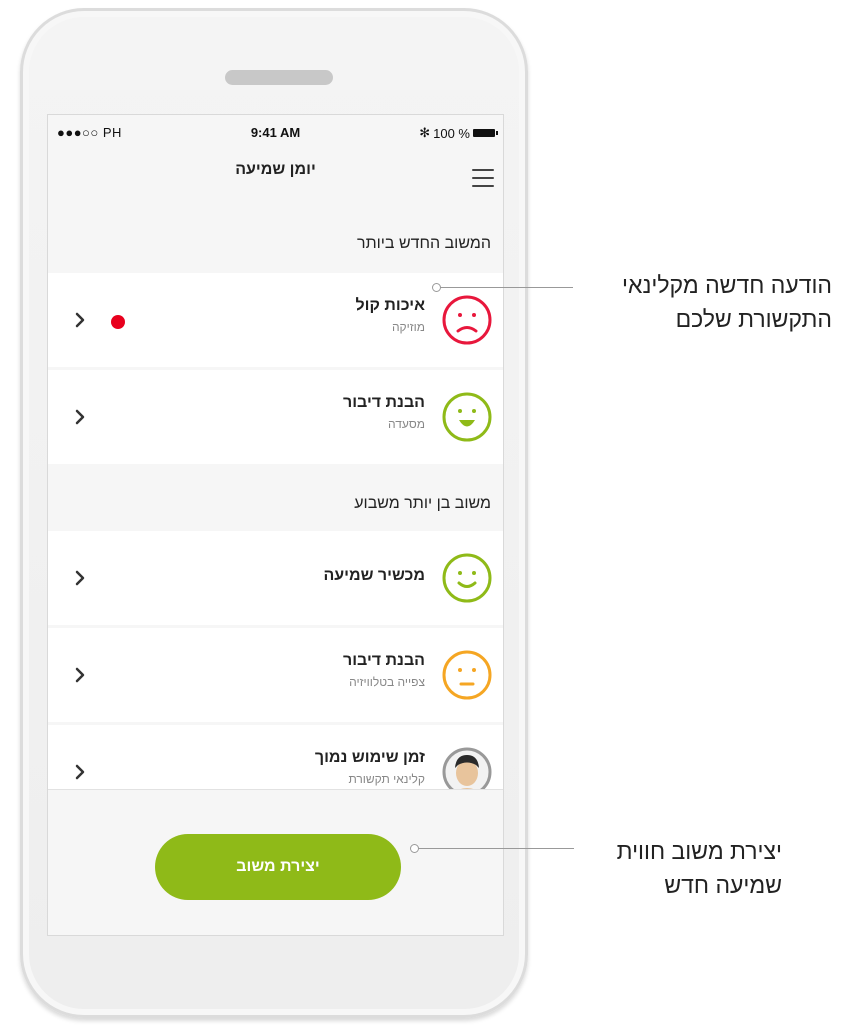  What do you see at coordinates (275, 578) in the screenshot?
I see `list-item: מכשיר שמיעה` at bounding box center [275, 578].